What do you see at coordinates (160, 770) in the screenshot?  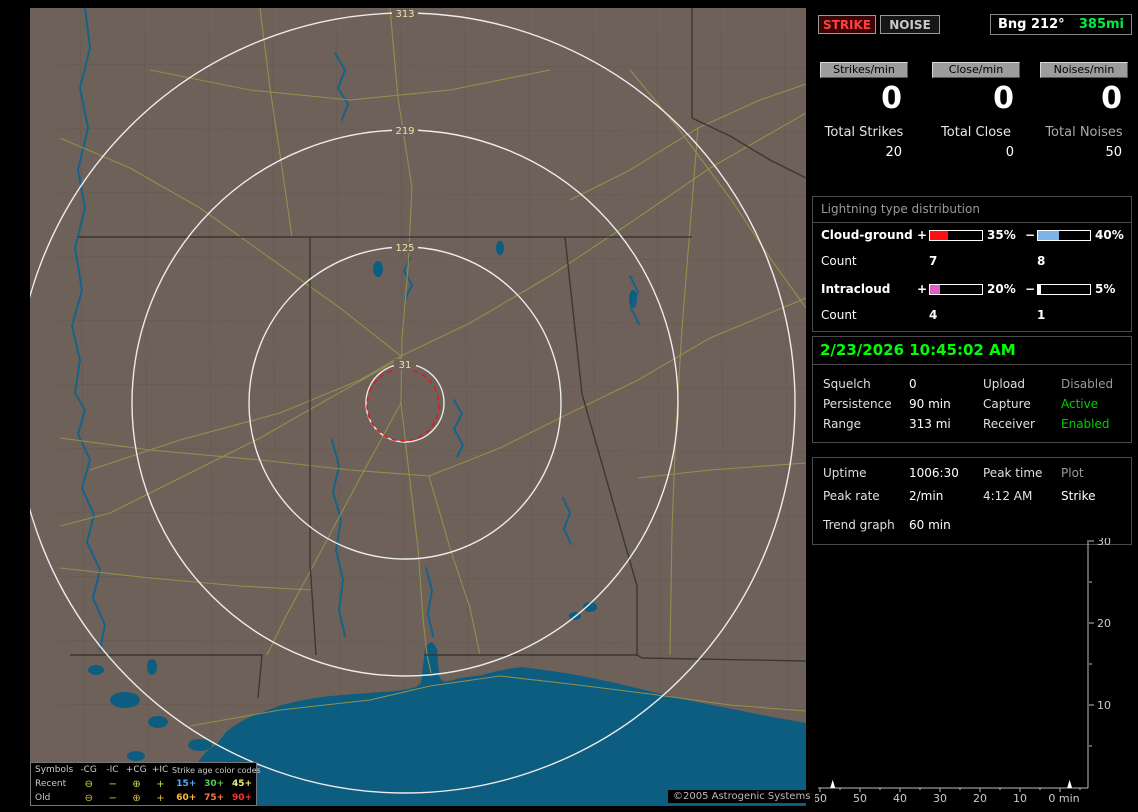 I see `legend-col-pos-ic: +IC` at bounding box center [160, 770].